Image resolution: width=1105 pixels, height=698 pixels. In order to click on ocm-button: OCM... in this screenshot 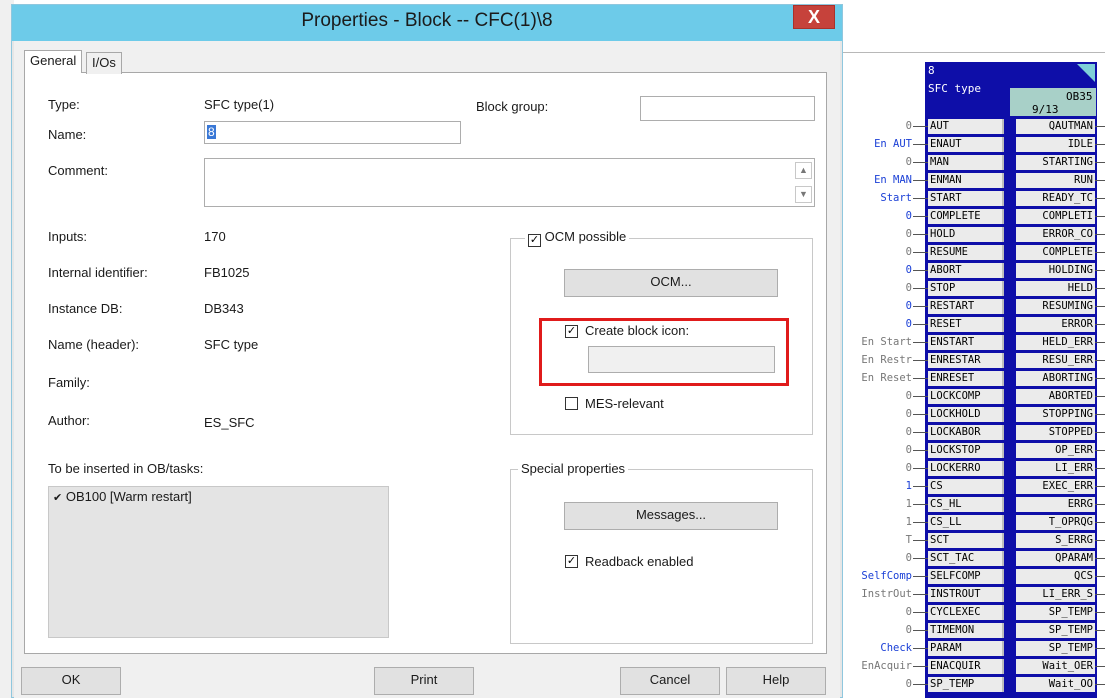, I will do `click(671, 283)`.